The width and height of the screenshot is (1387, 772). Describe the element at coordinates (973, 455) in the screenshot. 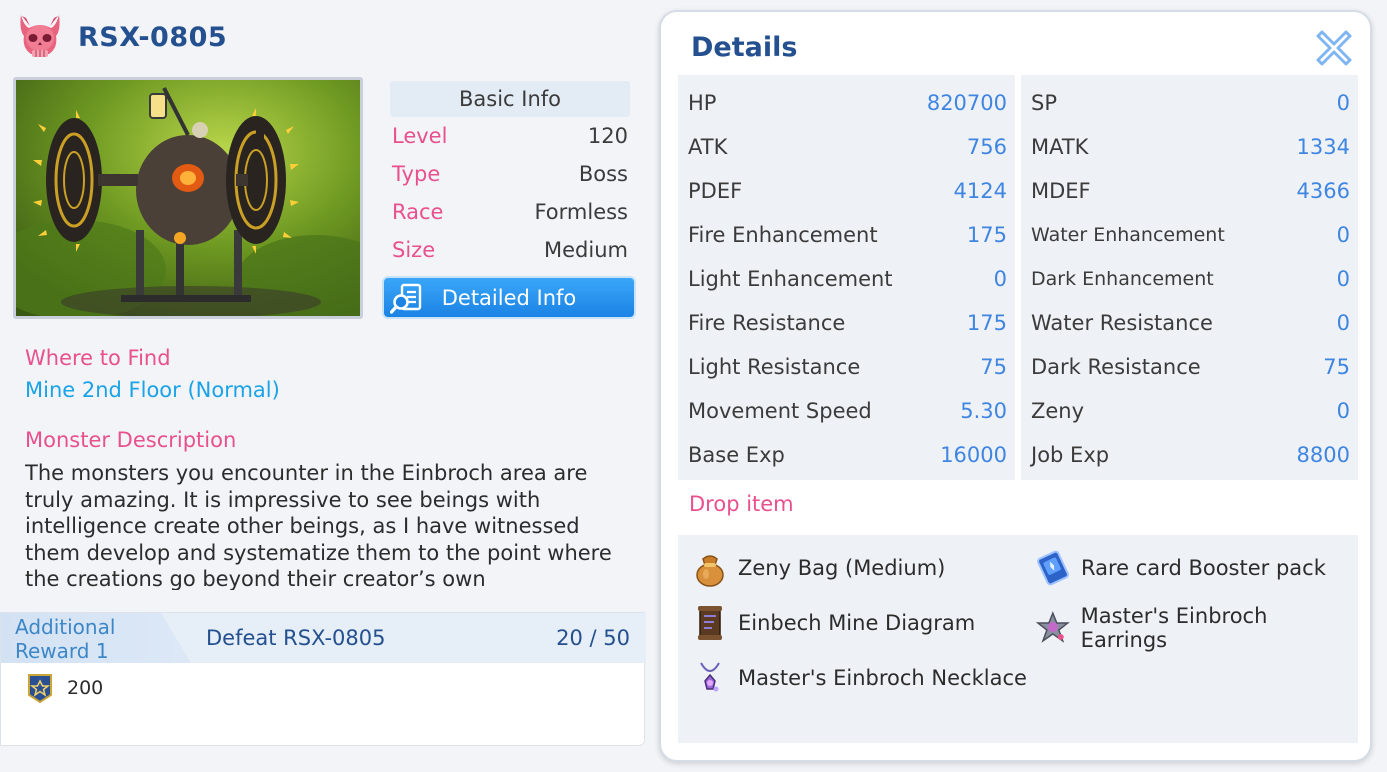

I see `stat-value: 16000` at that location.